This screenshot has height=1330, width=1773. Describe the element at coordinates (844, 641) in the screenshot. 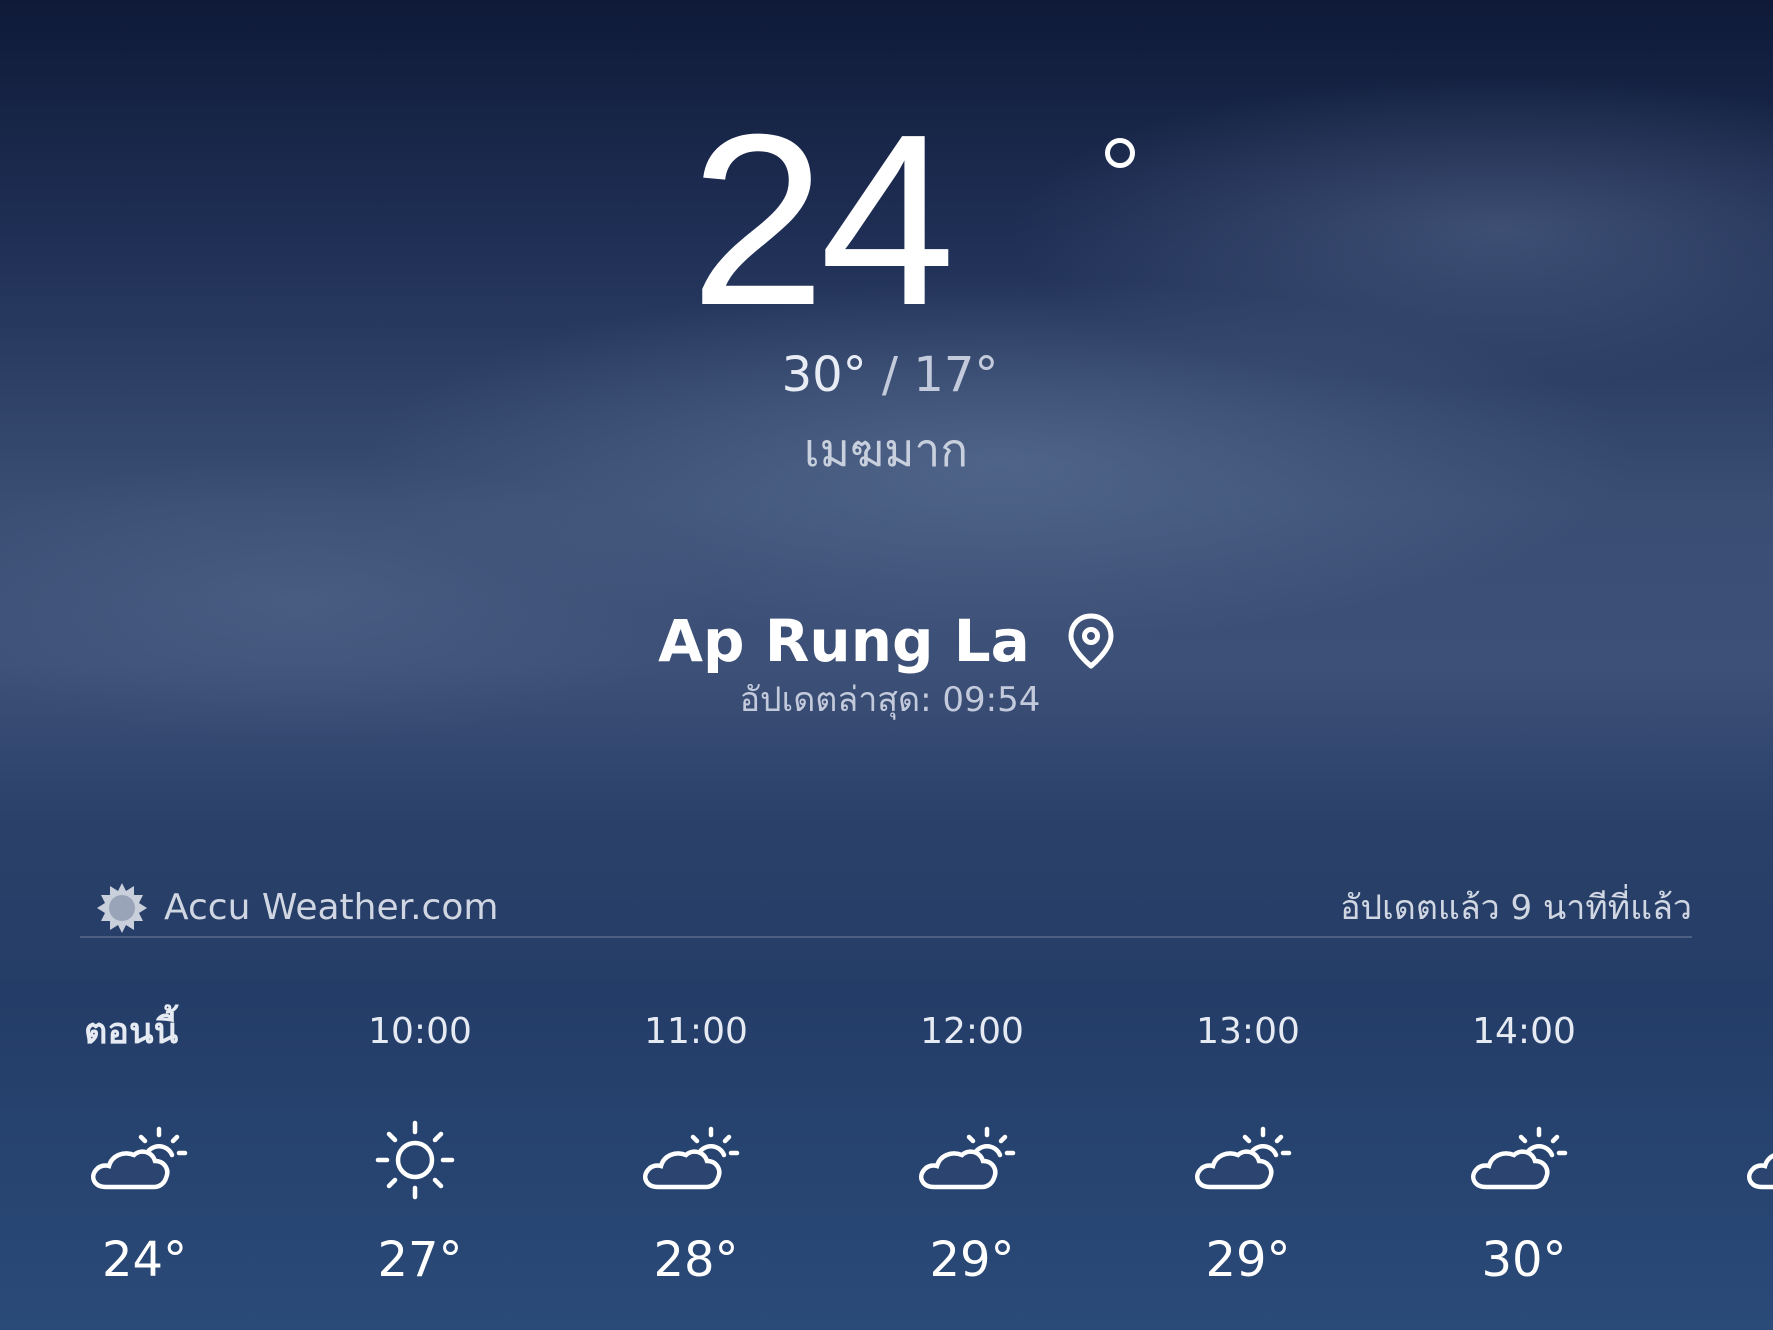

I see `location-name: Ap Rung La` at that location.